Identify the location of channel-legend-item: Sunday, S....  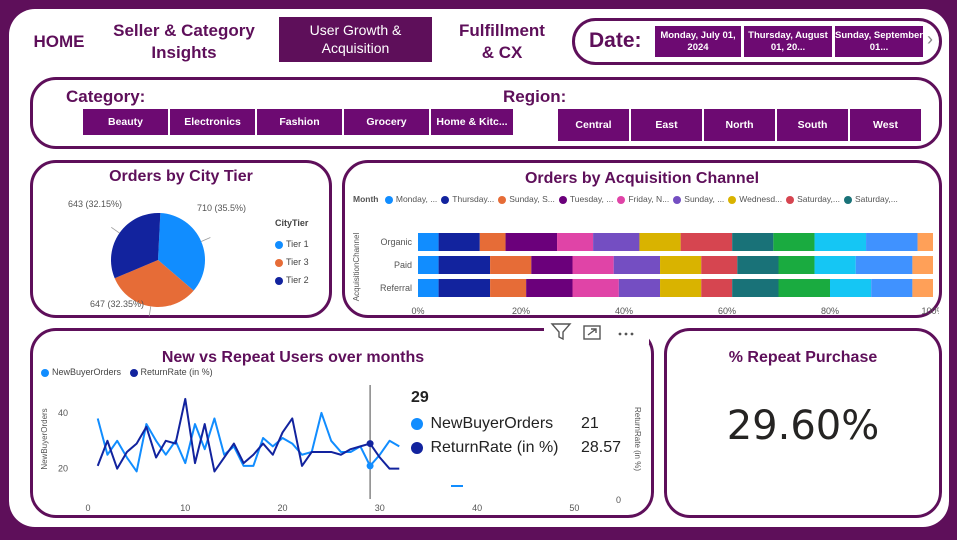
(526, 199).